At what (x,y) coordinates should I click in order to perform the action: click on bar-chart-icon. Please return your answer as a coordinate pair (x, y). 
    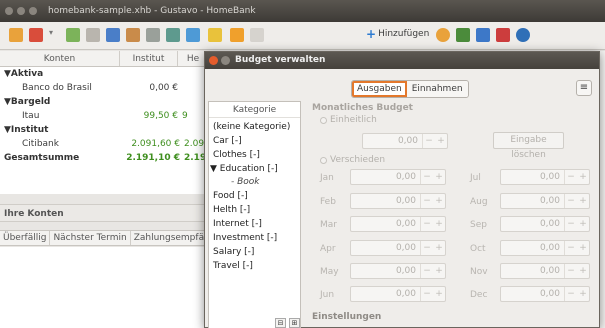
    Looking at the image, I should click on (483, 35).